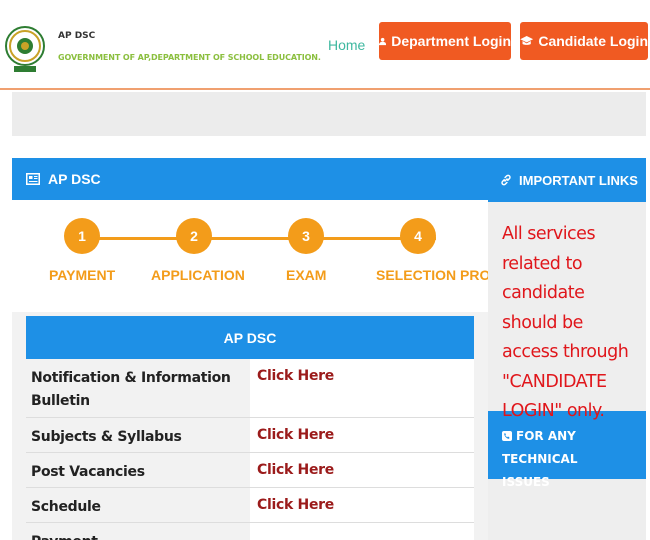  I want to click on dsc-panel-header: AP DSC, so click(250, 179).